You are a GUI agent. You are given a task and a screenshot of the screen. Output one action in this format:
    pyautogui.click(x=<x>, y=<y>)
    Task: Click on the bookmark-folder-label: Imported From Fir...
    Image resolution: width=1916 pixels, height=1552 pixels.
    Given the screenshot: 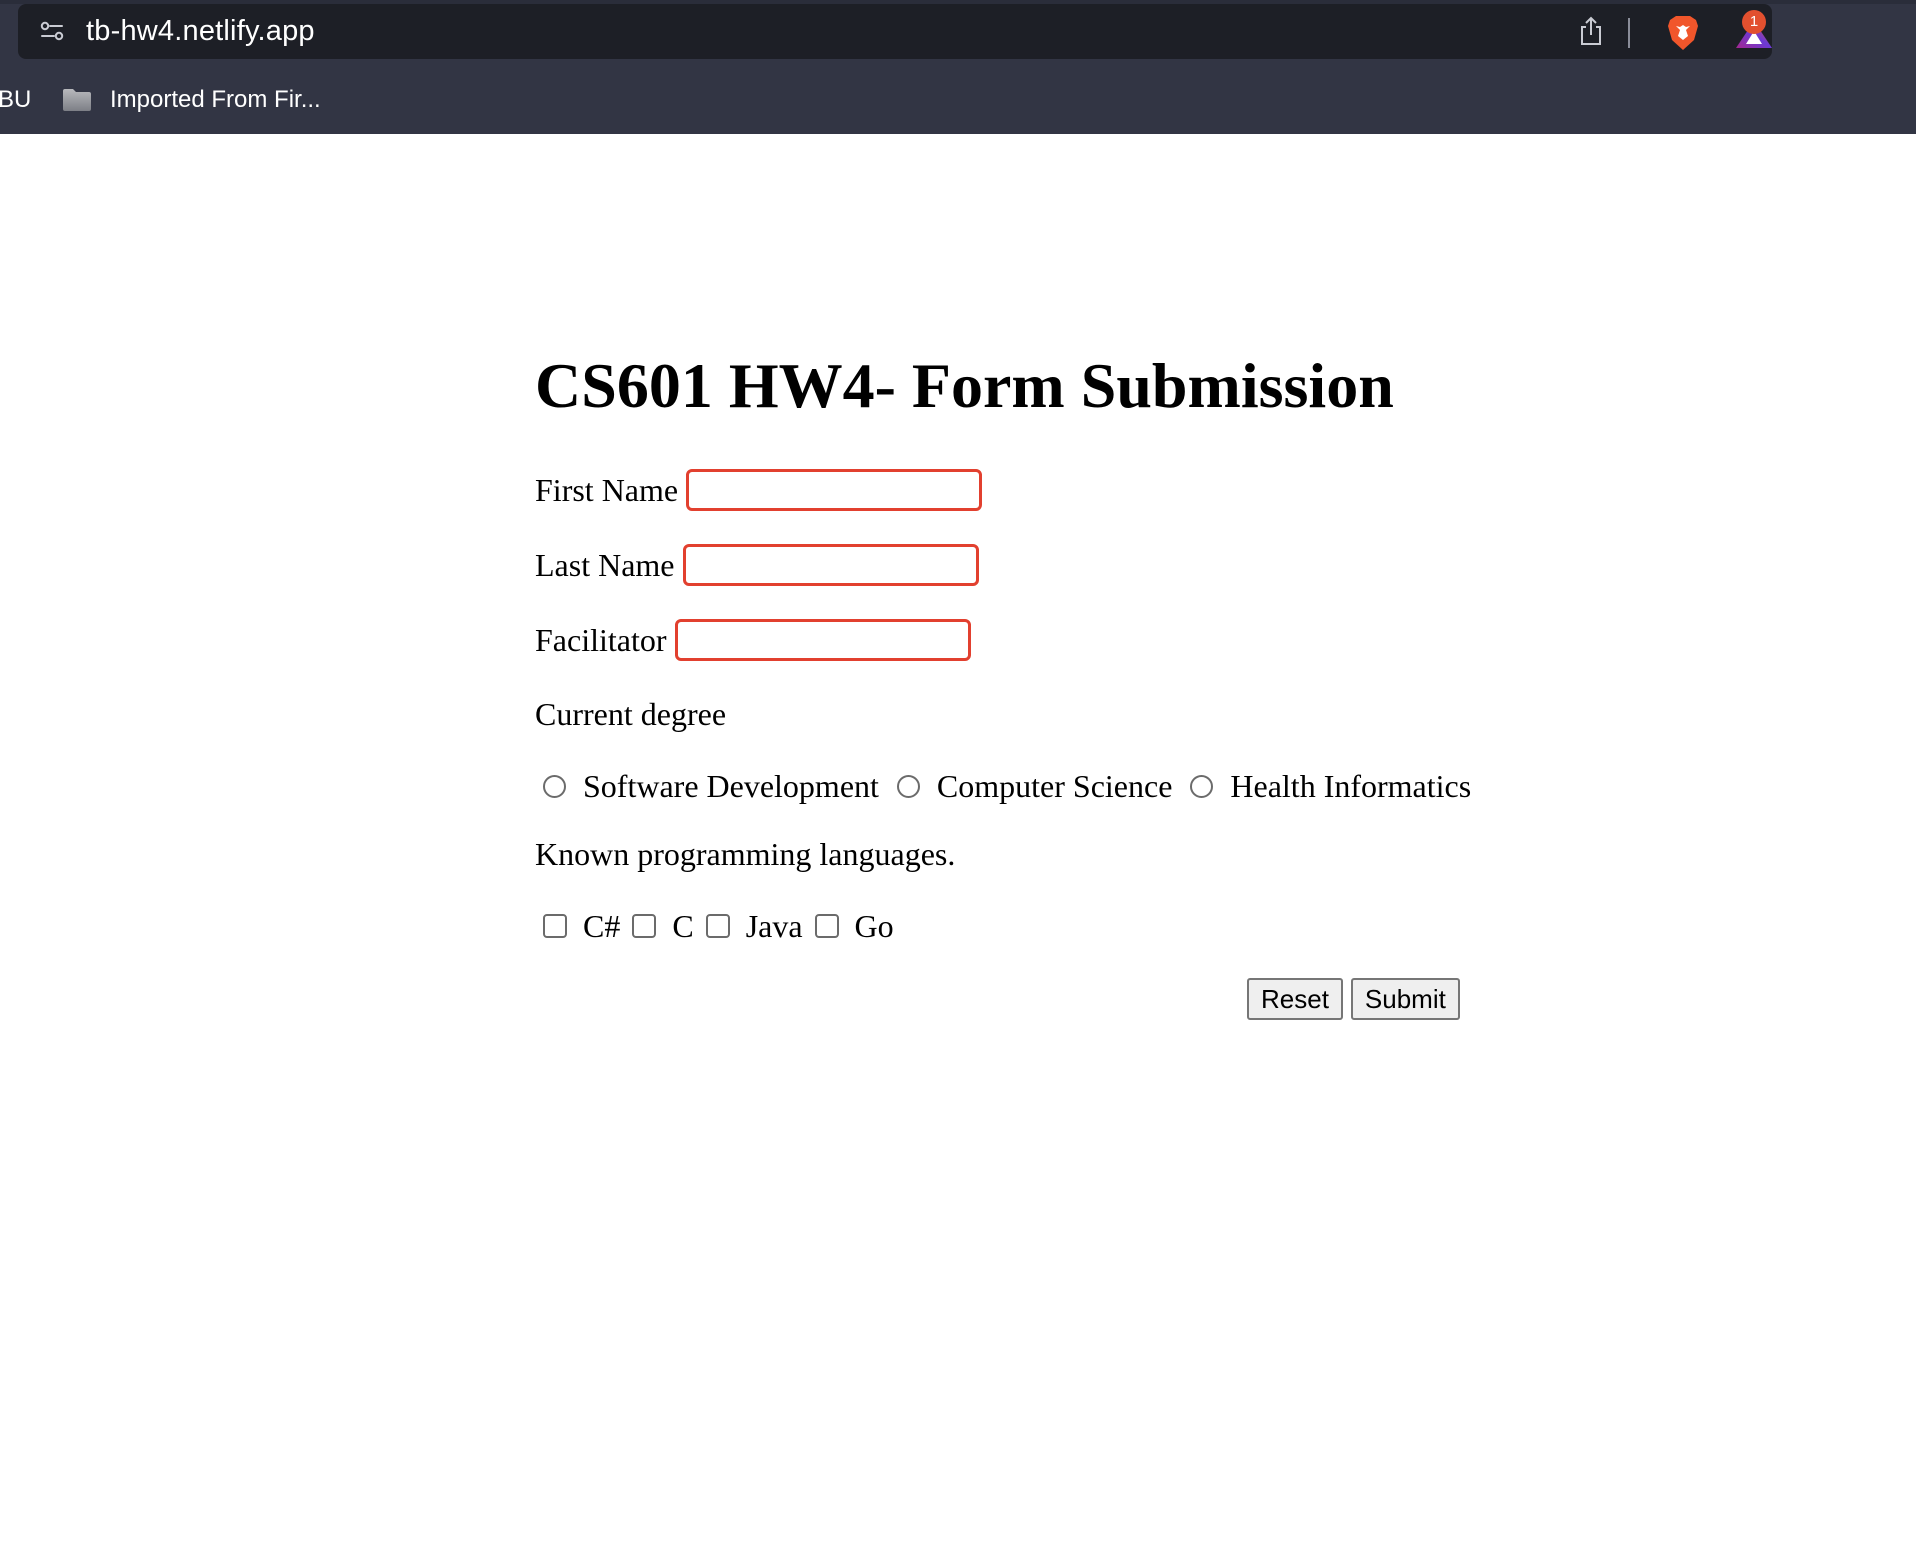 What is the action you would take?
    pyautogui.click(x=215, y=99)
    